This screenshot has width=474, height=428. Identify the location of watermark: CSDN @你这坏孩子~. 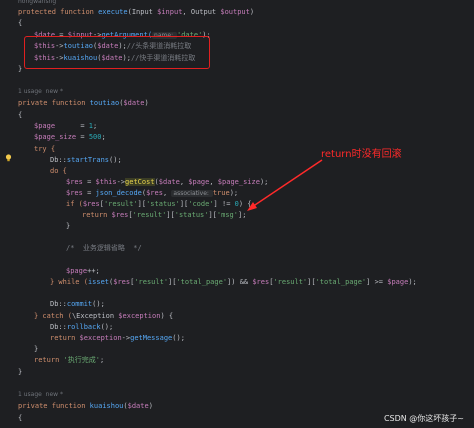
(423, 418).